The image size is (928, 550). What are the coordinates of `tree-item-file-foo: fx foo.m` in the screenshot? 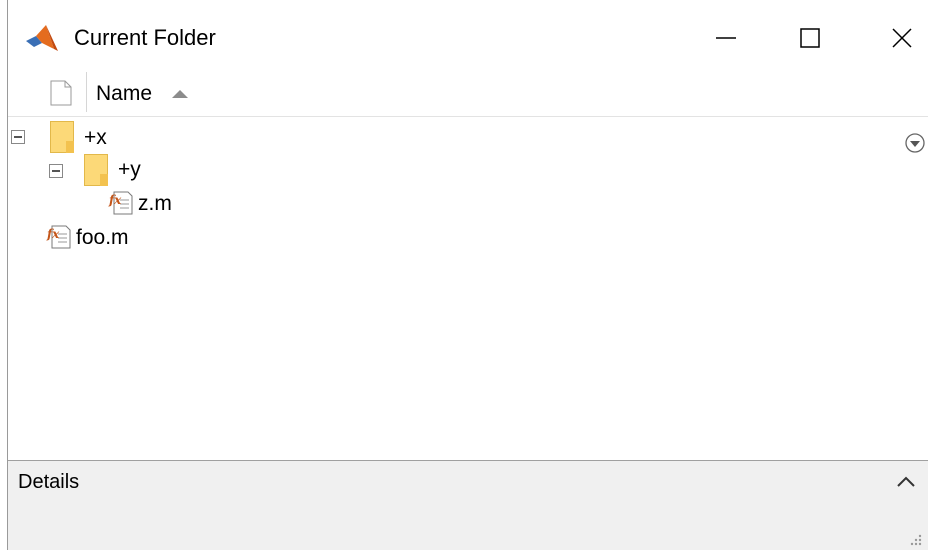 It's located at (150, 239).